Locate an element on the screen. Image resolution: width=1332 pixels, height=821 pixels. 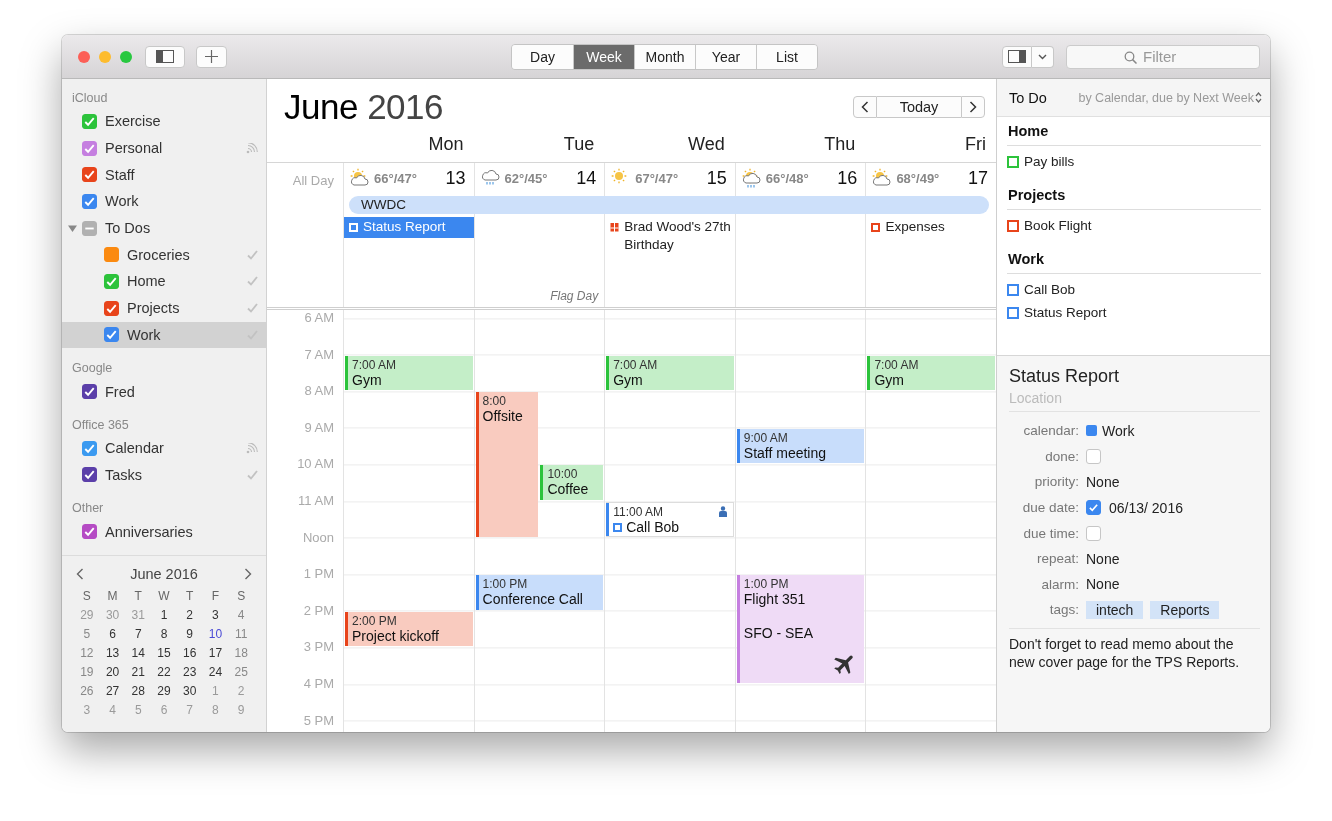
field-value: 06/13/ 2016 is located at coordinates (1146, 507).